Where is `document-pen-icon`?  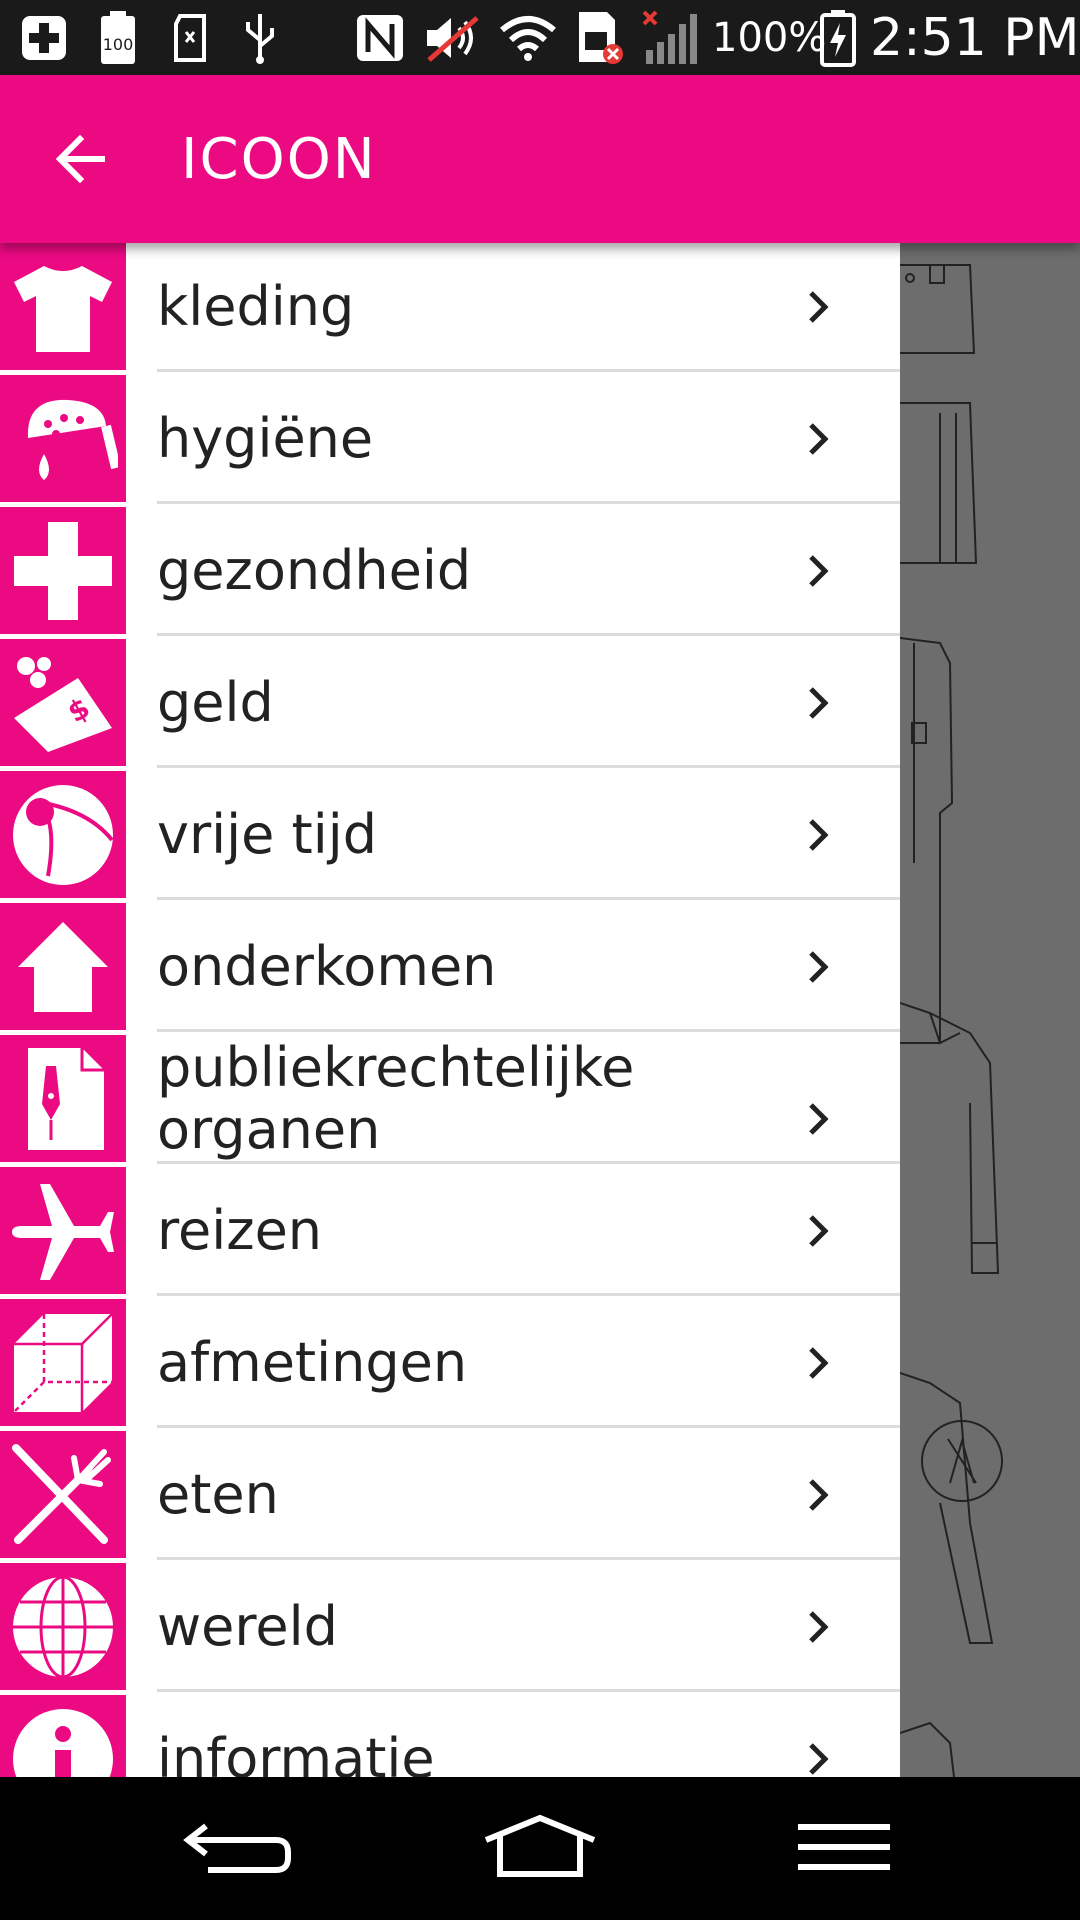 document-pen-icon is located at coordinates (63, 1098).